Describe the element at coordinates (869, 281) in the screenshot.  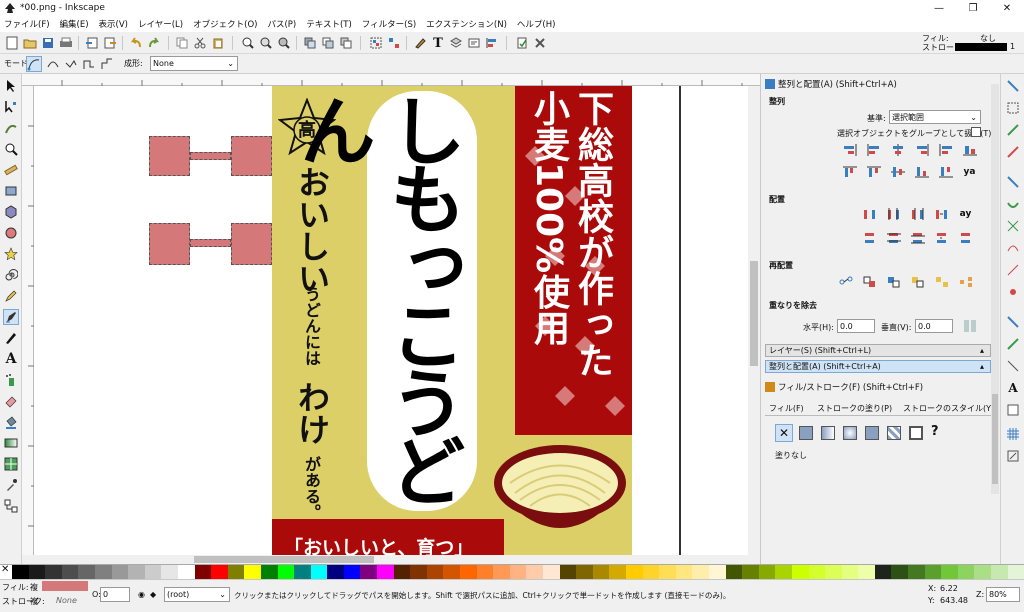
I see `exchange-positions-icon` at that location.